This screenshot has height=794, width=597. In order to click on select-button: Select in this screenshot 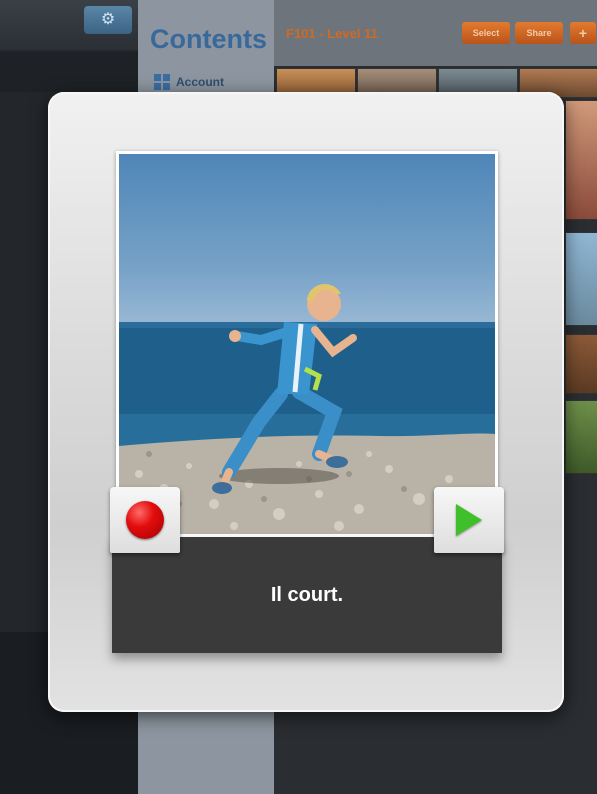, I will do `click(486, 33)`.